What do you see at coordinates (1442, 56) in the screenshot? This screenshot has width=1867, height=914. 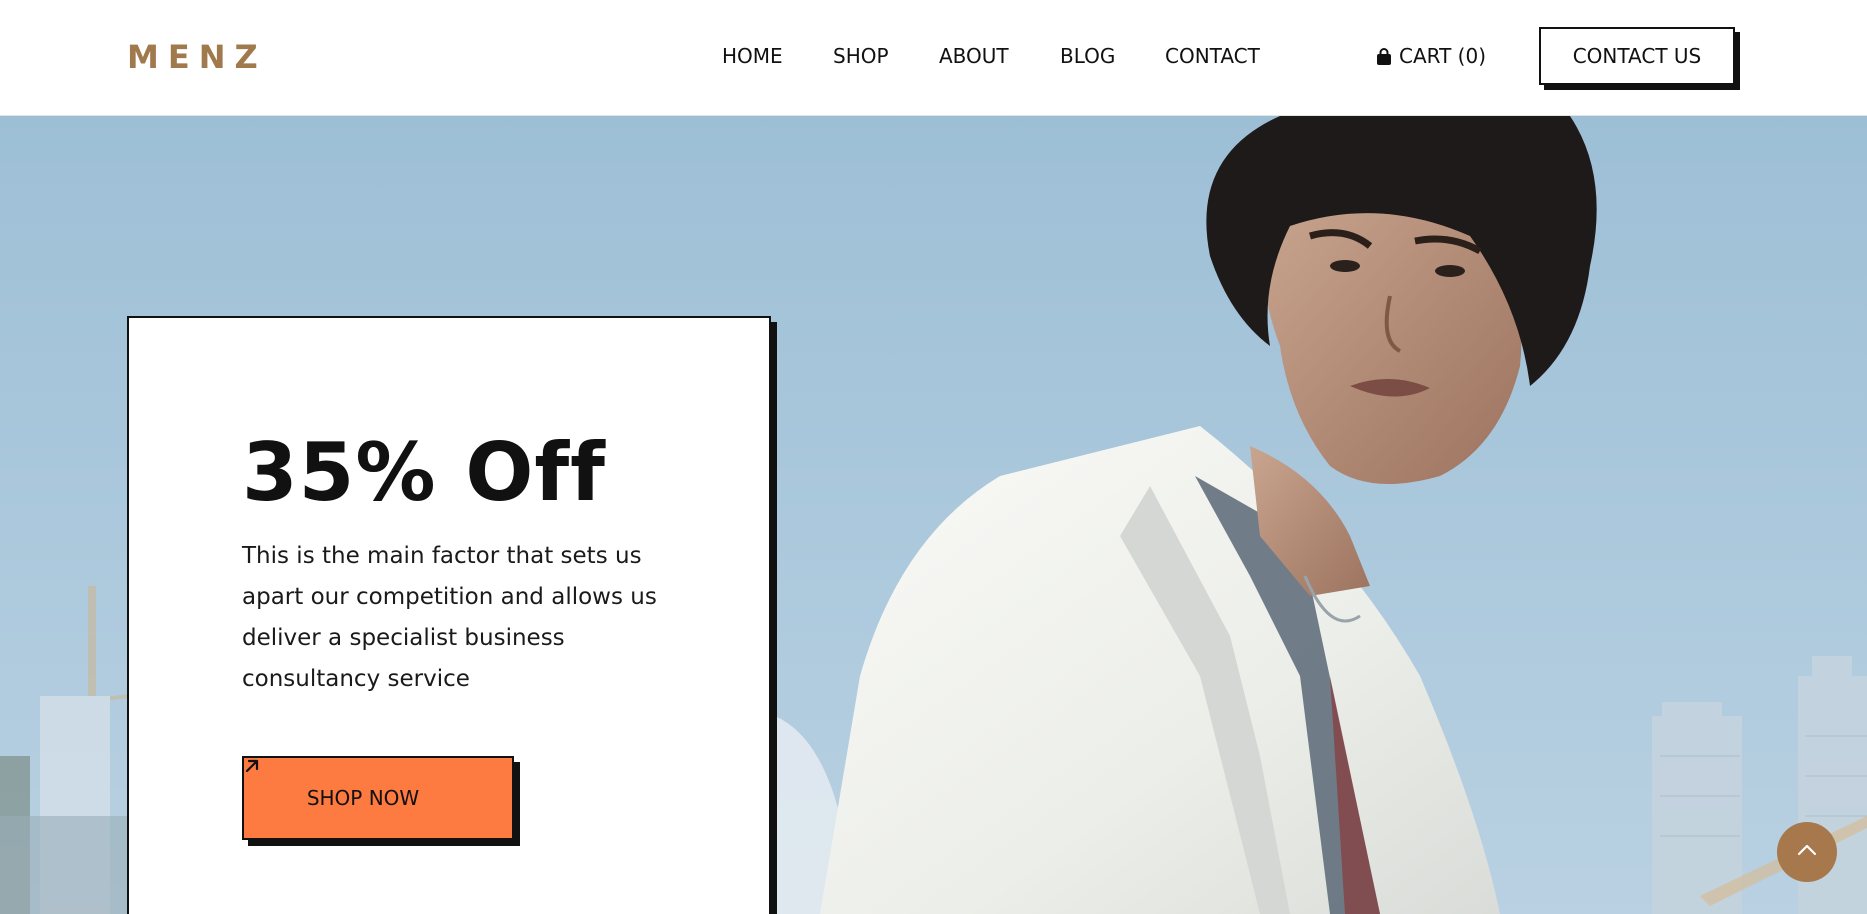 I see `cart-label: CART (0)` at bounding box center [1442, 56].